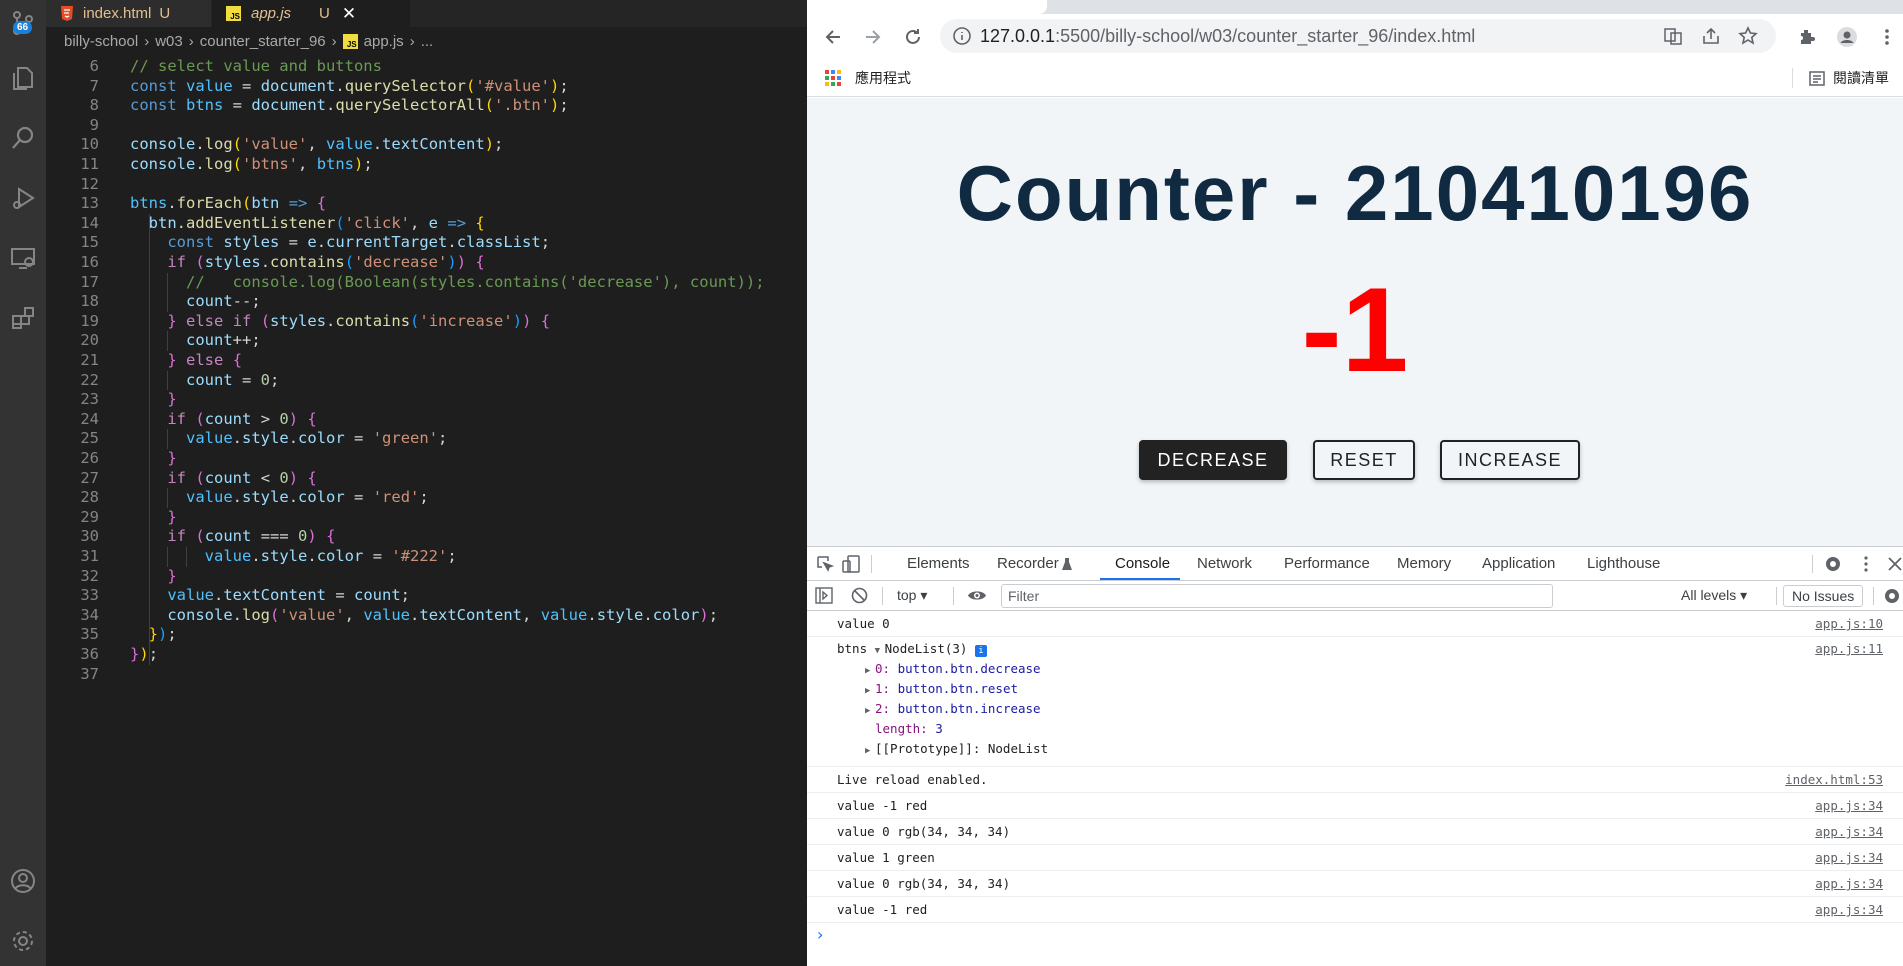  What do you see at coordinates (1510, 460) in the screenshot?
I see `increase-button: INCREASE` at bounding box center [1510, 460].